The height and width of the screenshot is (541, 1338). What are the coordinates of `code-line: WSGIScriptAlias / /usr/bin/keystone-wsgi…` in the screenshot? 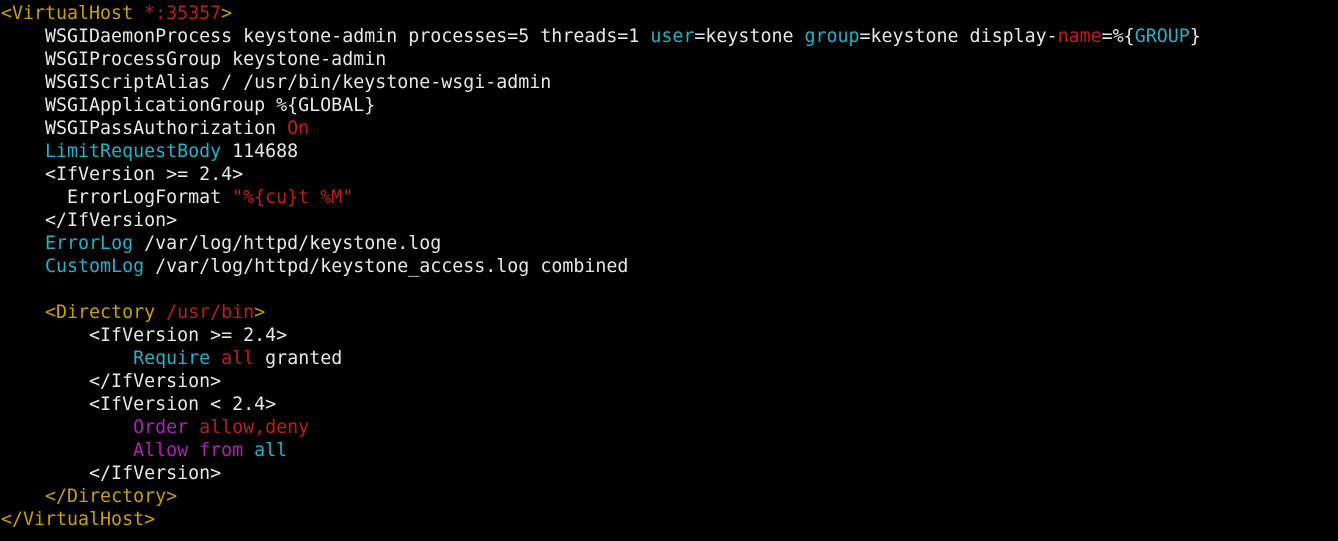 It's located at (669, 82).